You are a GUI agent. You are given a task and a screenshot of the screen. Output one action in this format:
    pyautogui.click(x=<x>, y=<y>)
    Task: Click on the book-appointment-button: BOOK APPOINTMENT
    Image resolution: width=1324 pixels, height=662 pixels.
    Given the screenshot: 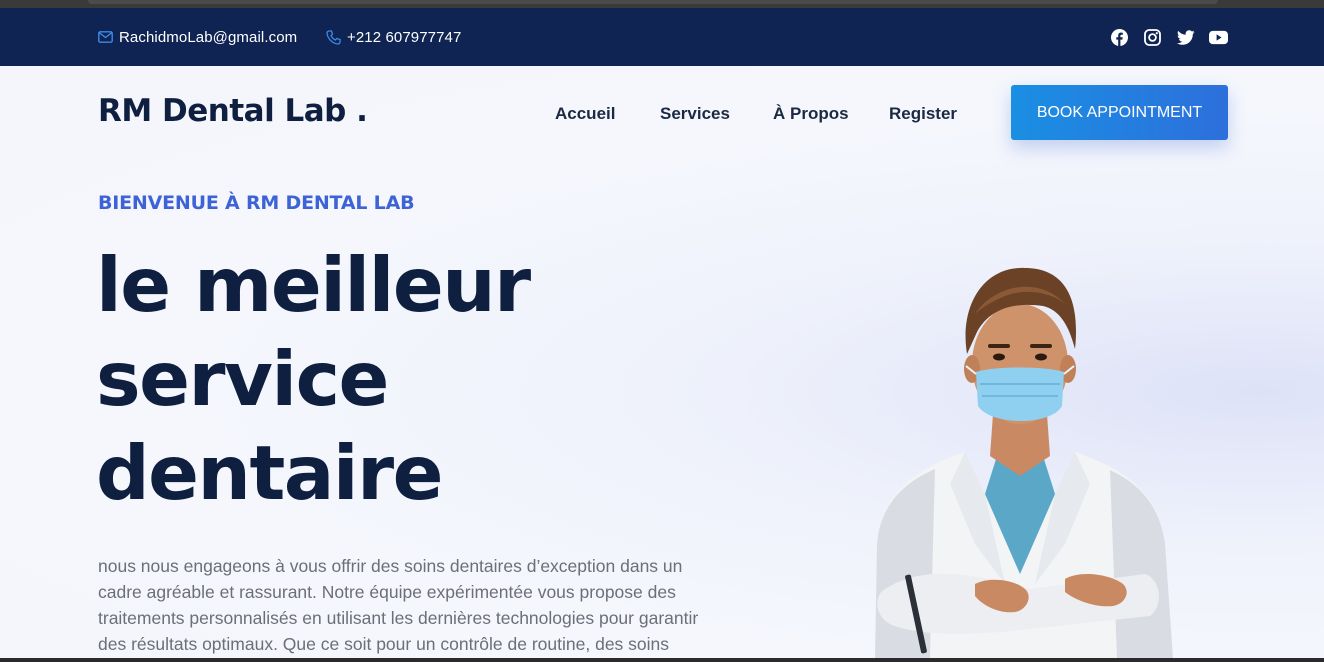 What is the action you would take?
    pyautogui.click(x=1119, y=112)
    